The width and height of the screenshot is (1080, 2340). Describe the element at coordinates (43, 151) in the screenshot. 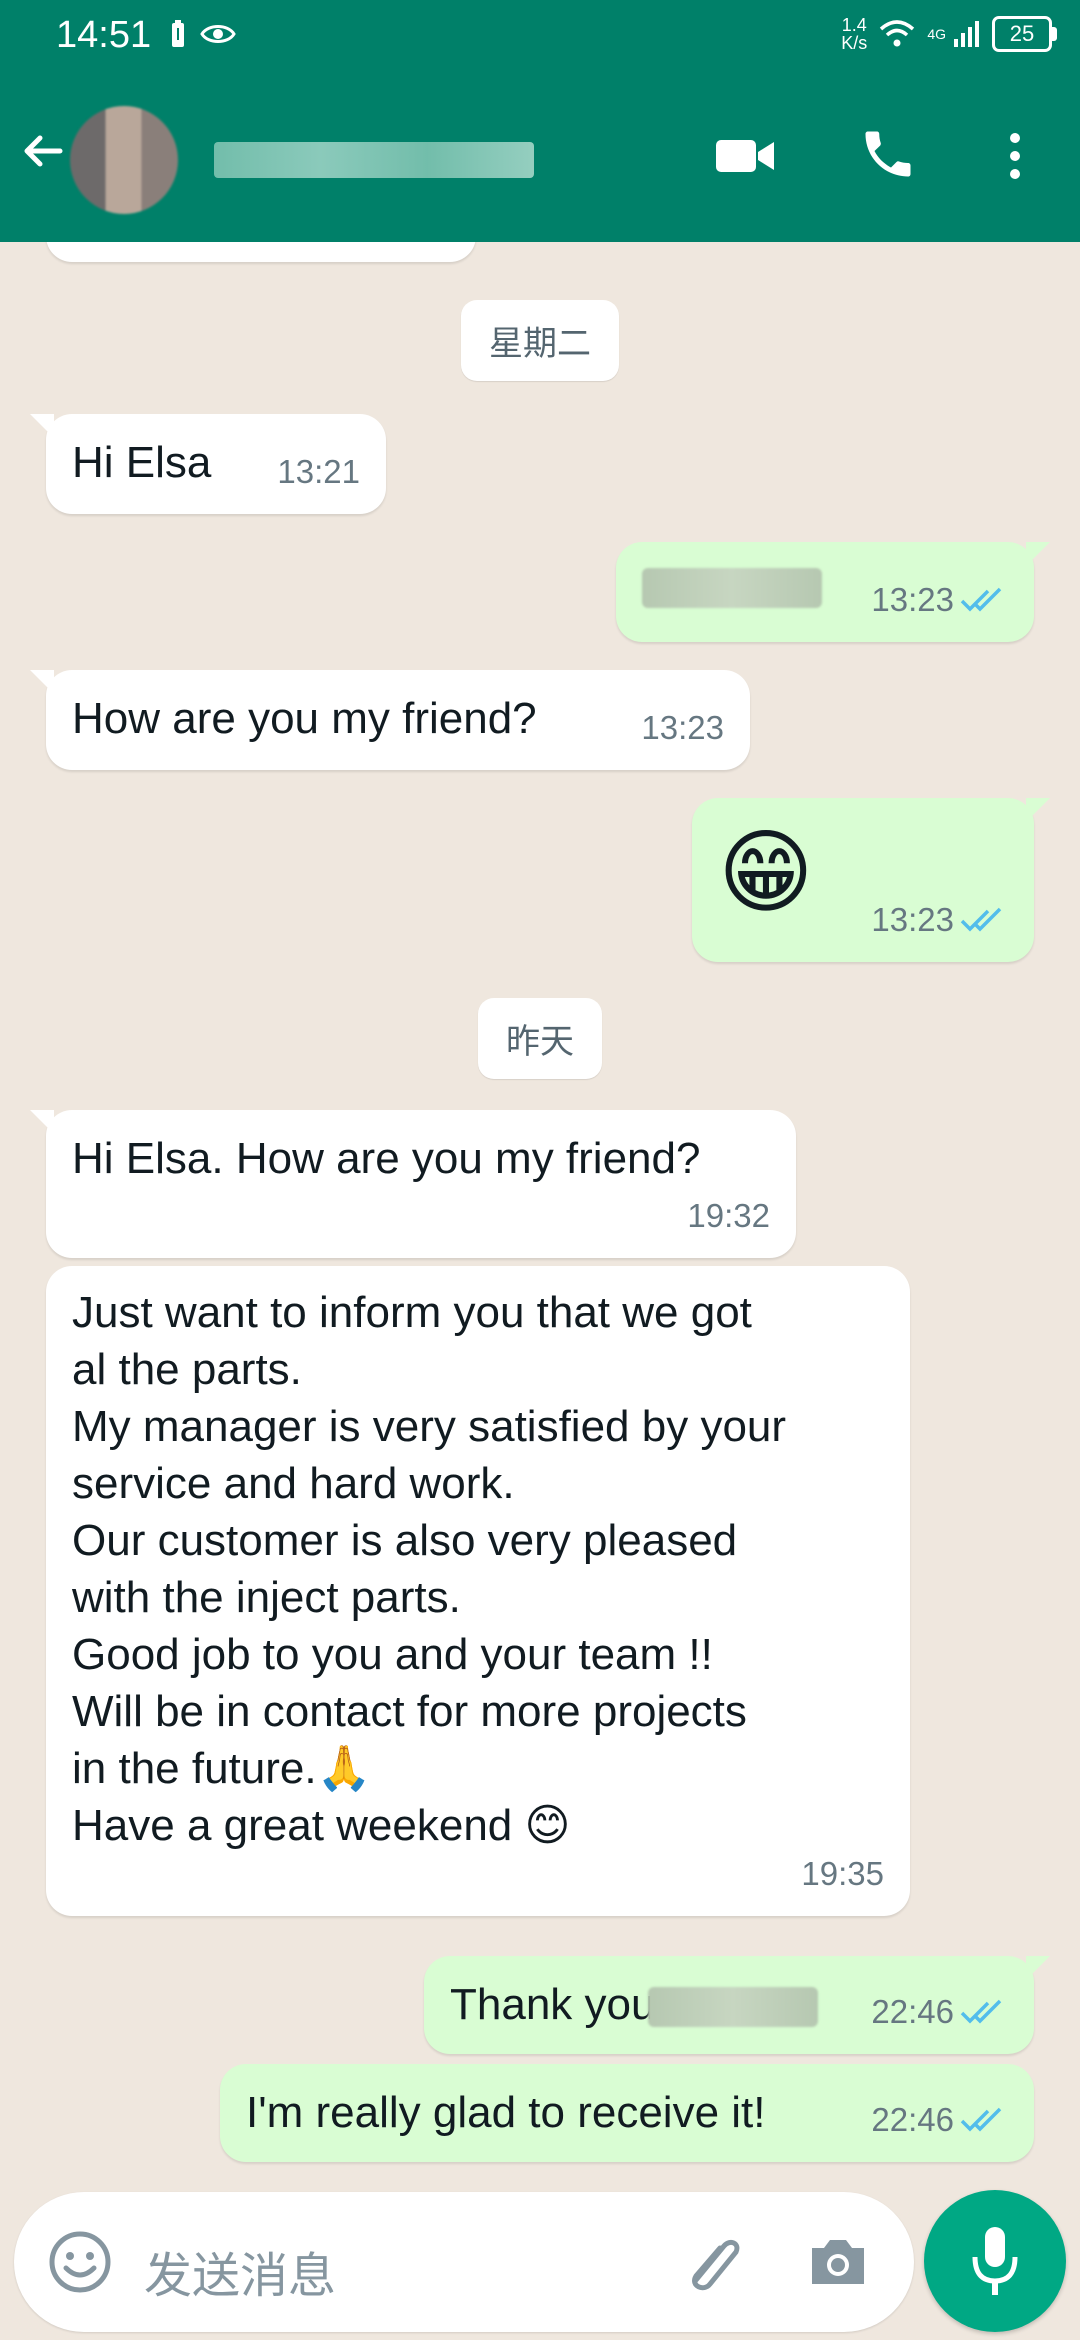

I see `back-arrow-icon` at that location.